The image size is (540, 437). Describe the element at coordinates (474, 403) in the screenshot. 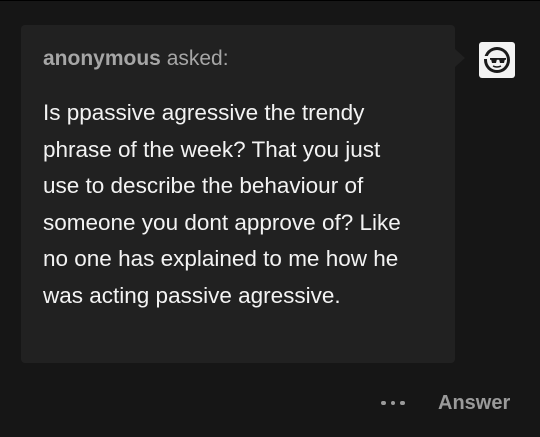

I see `answer-button: Answer` at that location.